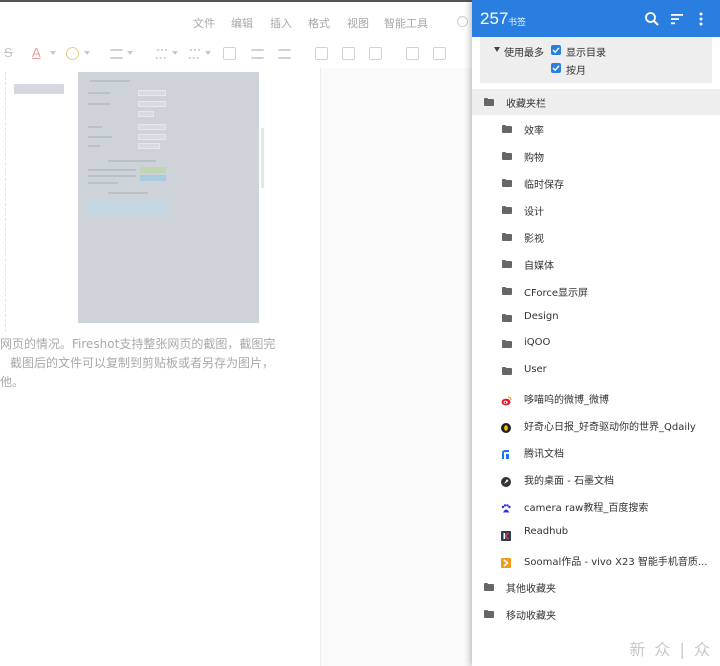 The height and width of the screenshot is (666, 720). I want to click on bullet-list-icon, so click(161, 54).